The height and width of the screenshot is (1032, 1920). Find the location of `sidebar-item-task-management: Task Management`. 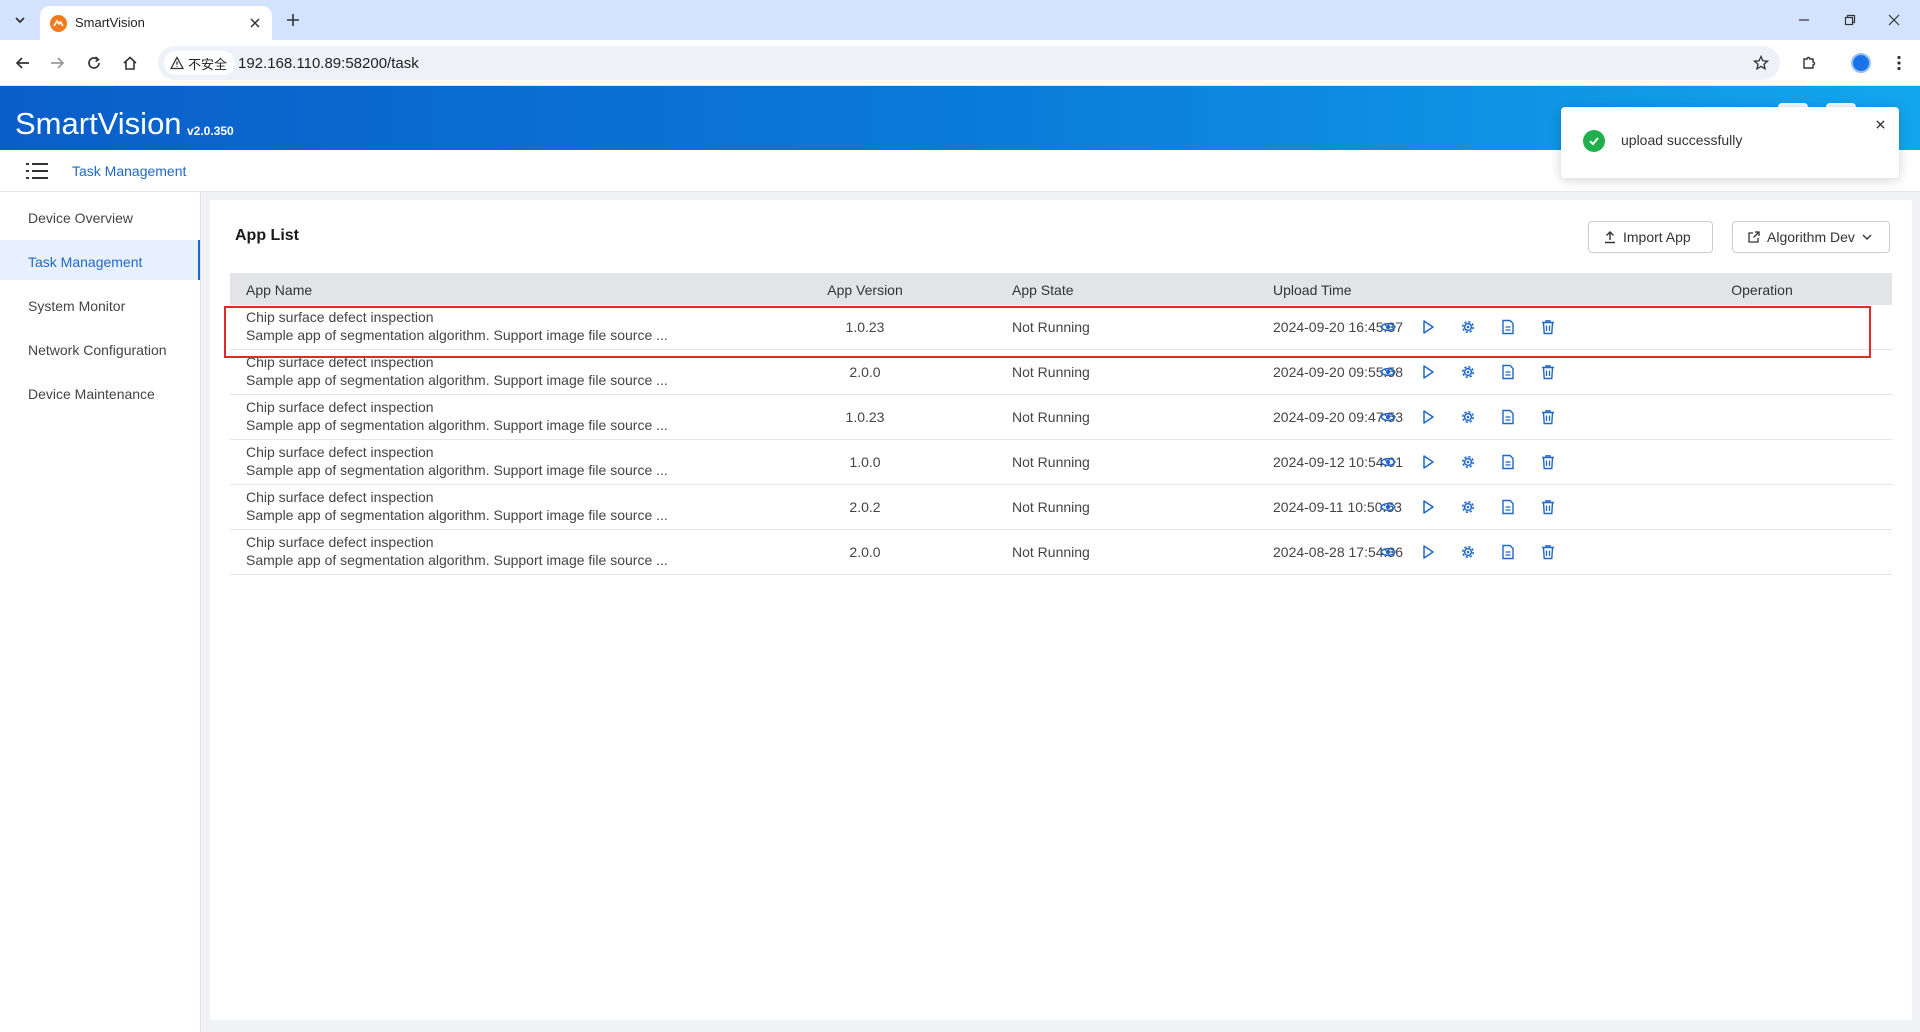

sidebar-item-task-management: Task Management is located at coordinates (100, 260).